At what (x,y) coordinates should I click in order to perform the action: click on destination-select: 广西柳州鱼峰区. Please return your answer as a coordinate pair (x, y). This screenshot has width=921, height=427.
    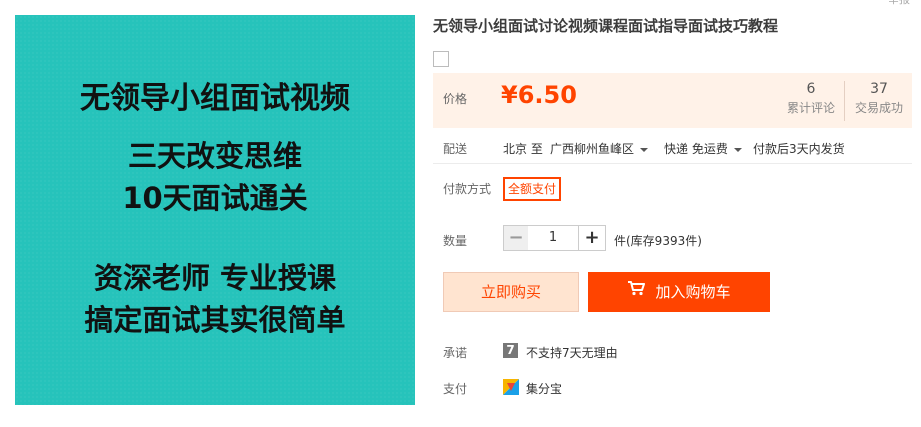
    Looking at the image, I should click on (599, 148).